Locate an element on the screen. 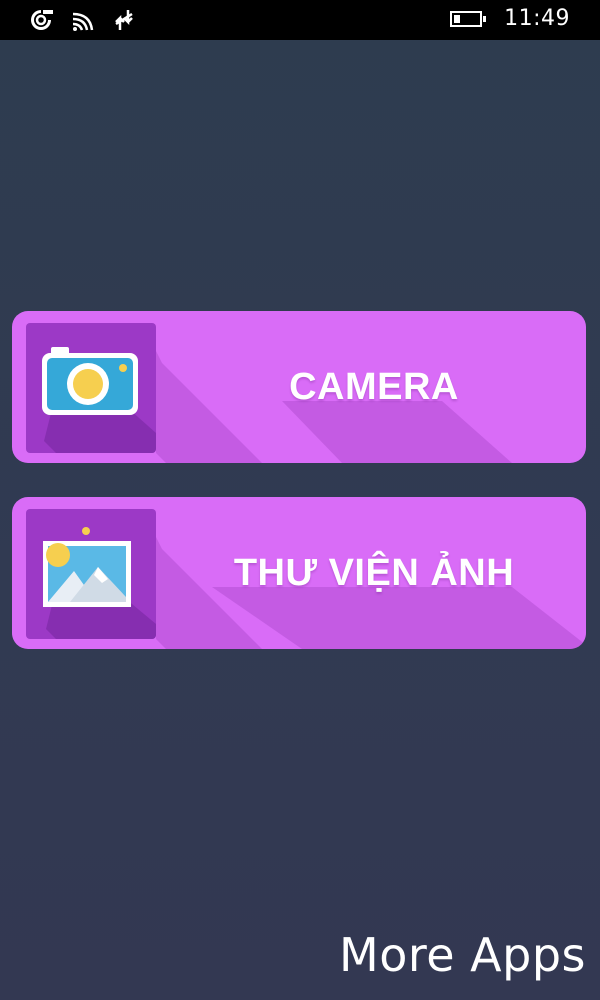 This screenshot has height=1000, width=600. wifi-icon is located at coordinates (83, 20).